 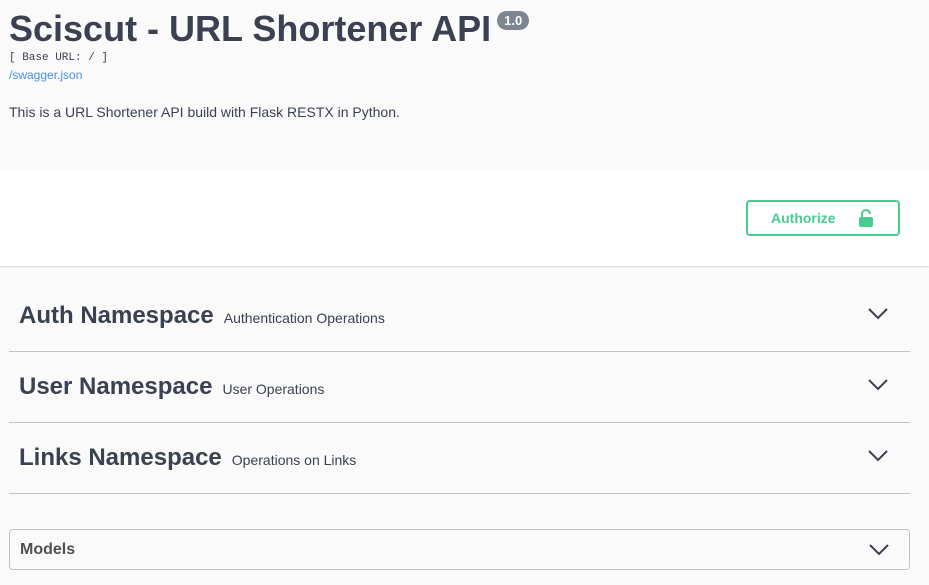 What do you see at coordinates (116, 386) in the screenshot?
I see `tag-name: User Namespace` at bounding box center [116, 386].